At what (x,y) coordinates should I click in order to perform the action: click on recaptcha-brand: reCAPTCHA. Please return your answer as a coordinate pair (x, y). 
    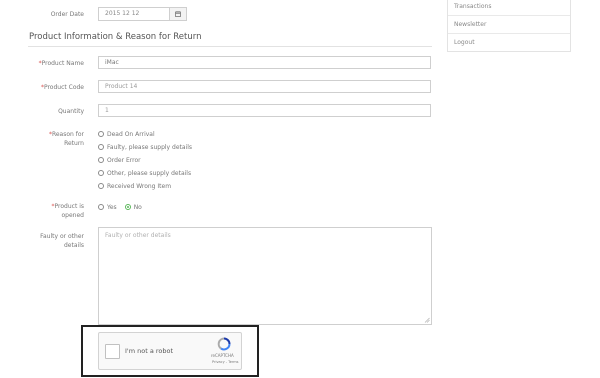
    Looking at the image, I should click on (222, 355).